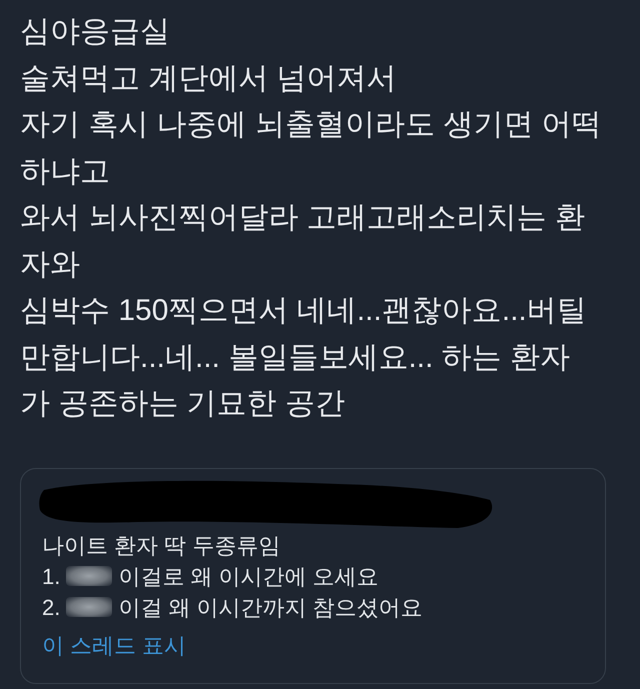  I want to click on list-number: 1., so click(51, 576).